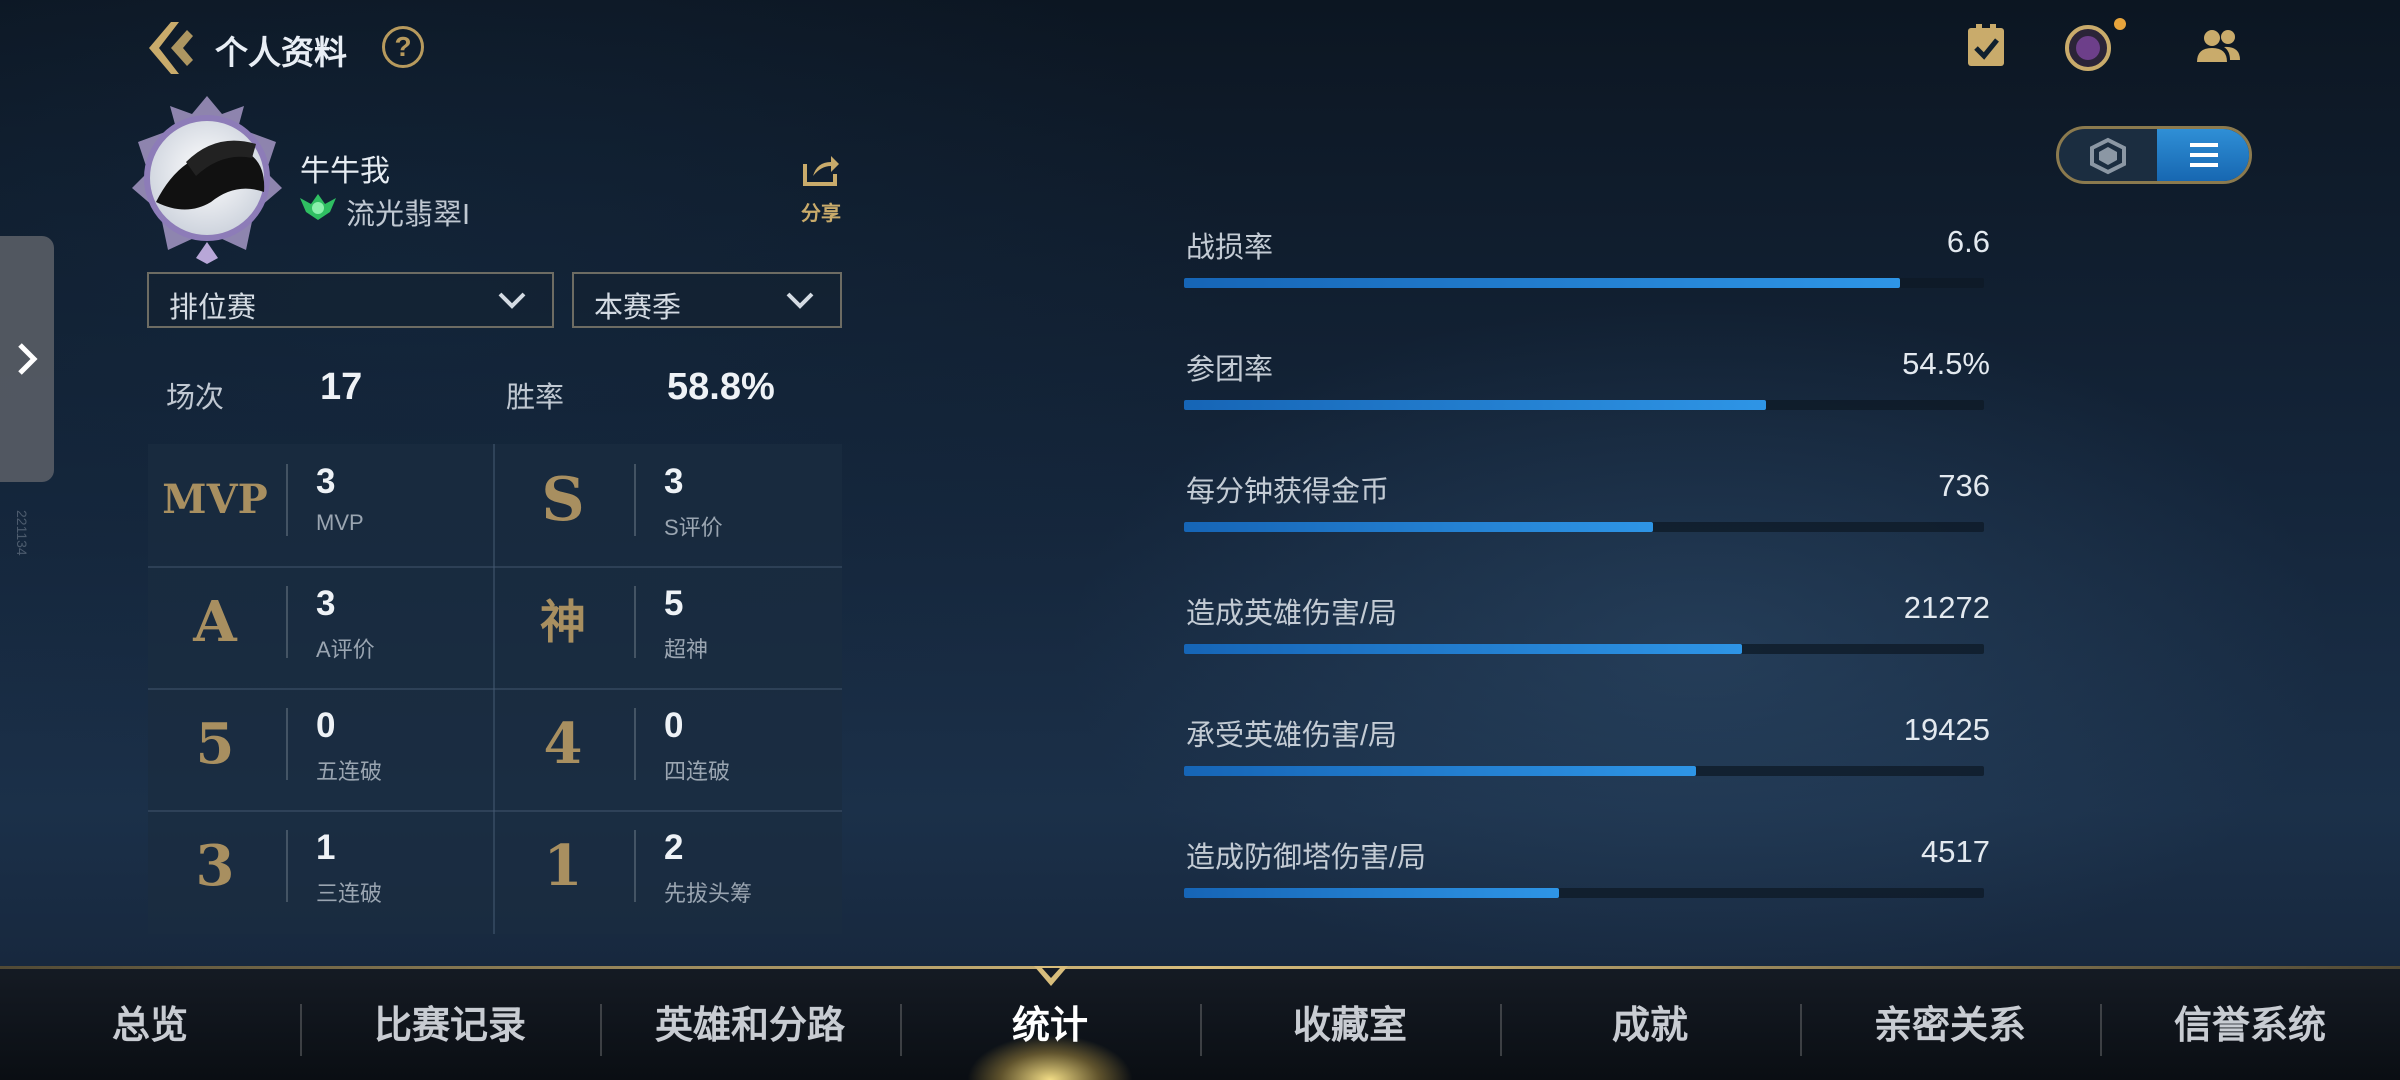  What do you see at coordinates (674, 481) in the screenshot?
I see `s-rating-count: 3` at bounding box center [674, 481].